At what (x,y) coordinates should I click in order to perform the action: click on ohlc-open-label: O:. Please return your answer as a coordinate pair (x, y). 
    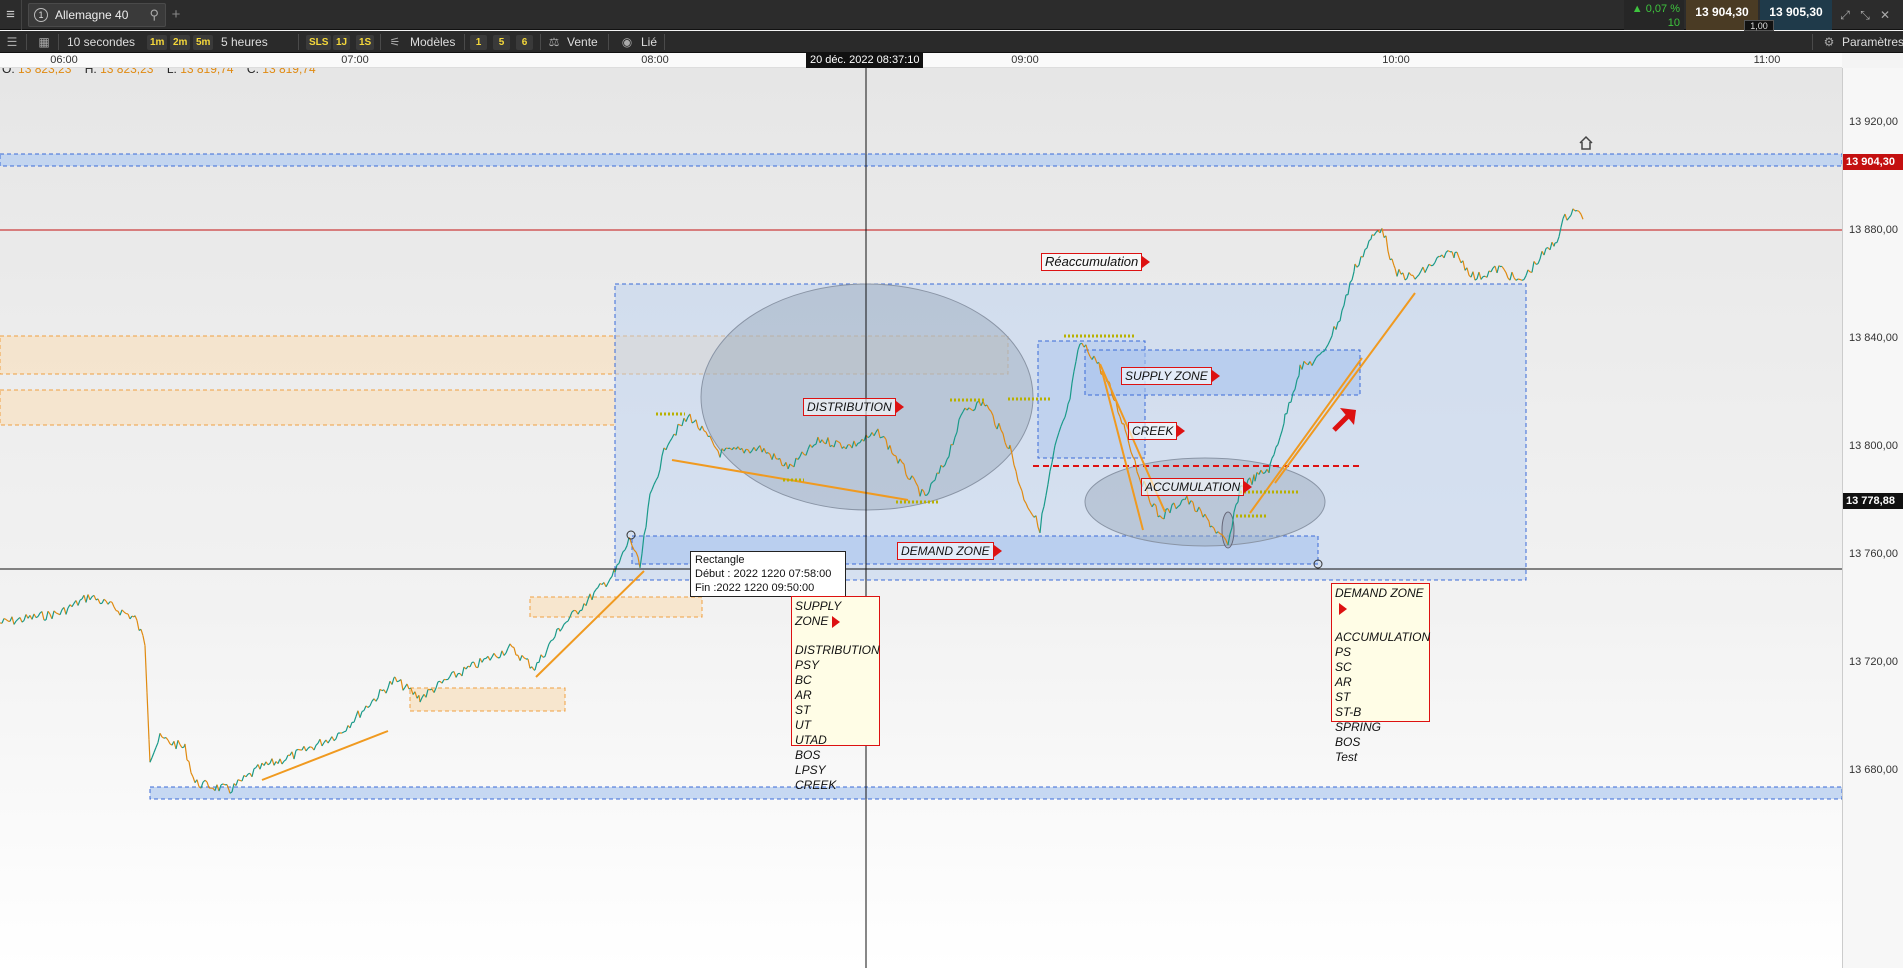
    Looking at the image, I should click on (8, 72).